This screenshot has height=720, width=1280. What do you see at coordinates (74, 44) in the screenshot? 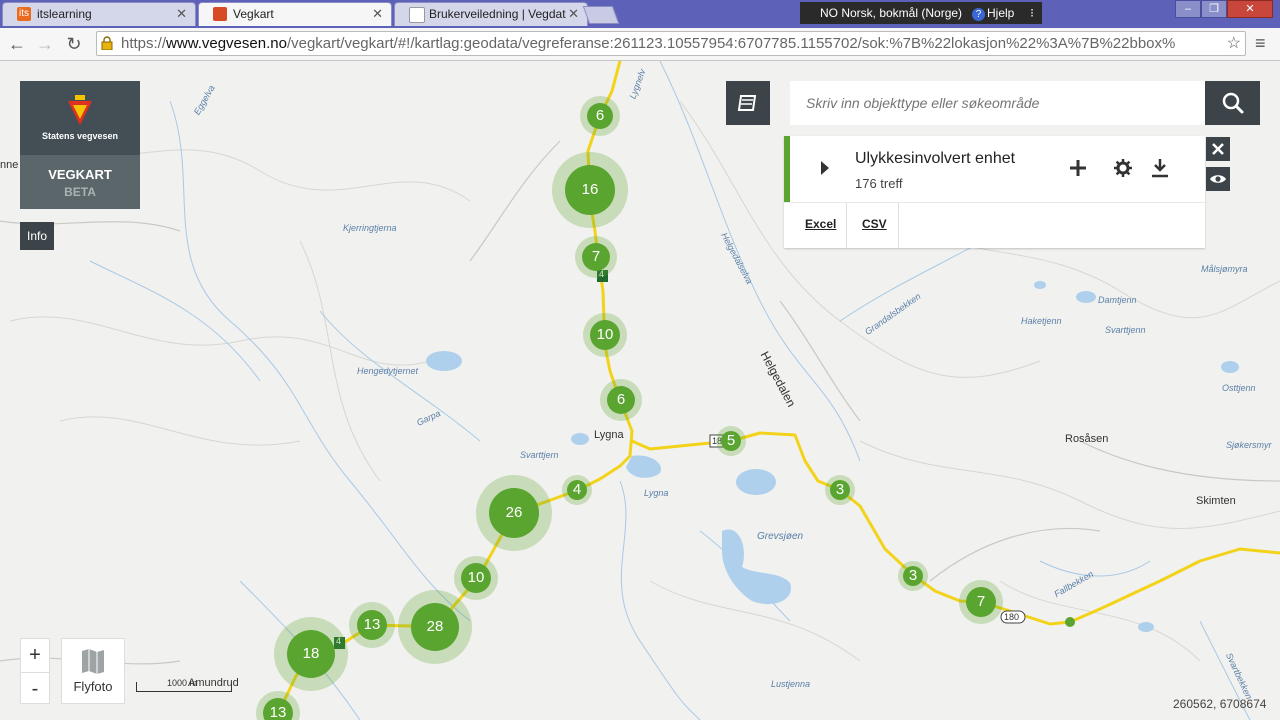
I see `reload-icon: ↻` at bounding box center [74, 44].